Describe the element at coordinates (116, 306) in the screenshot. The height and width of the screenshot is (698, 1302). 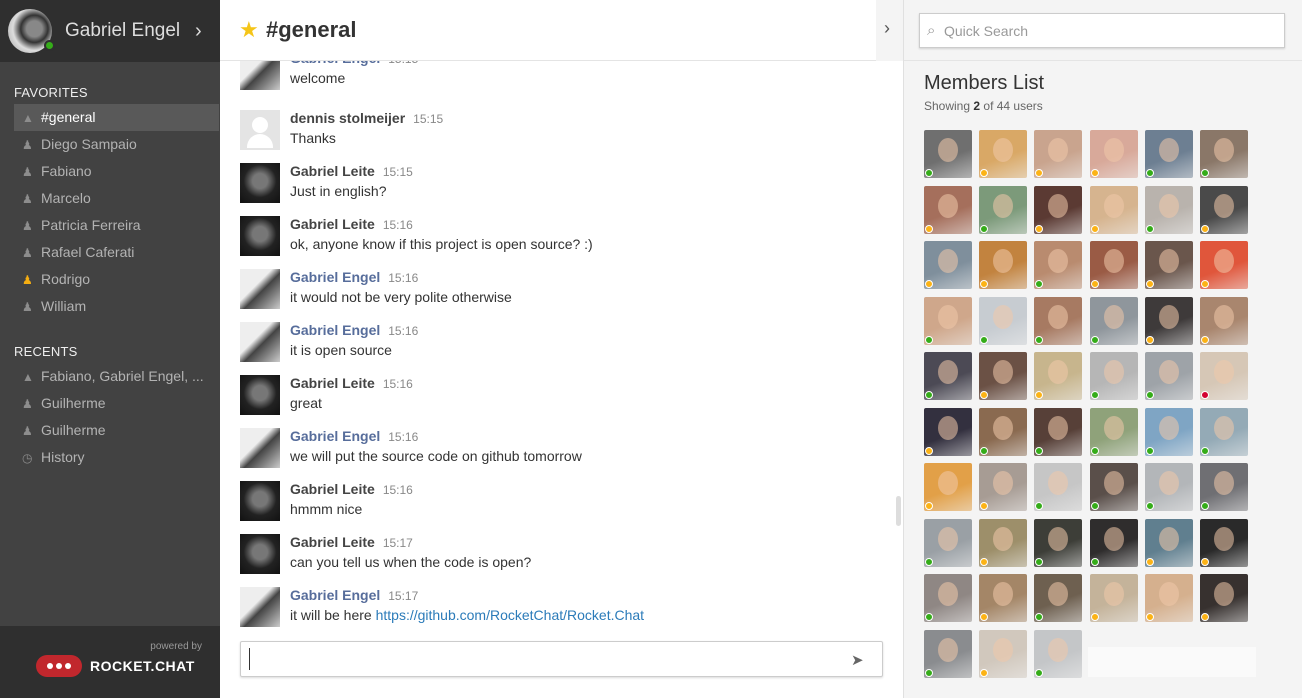
I see `sidebar-item: ♟ William` at that location.